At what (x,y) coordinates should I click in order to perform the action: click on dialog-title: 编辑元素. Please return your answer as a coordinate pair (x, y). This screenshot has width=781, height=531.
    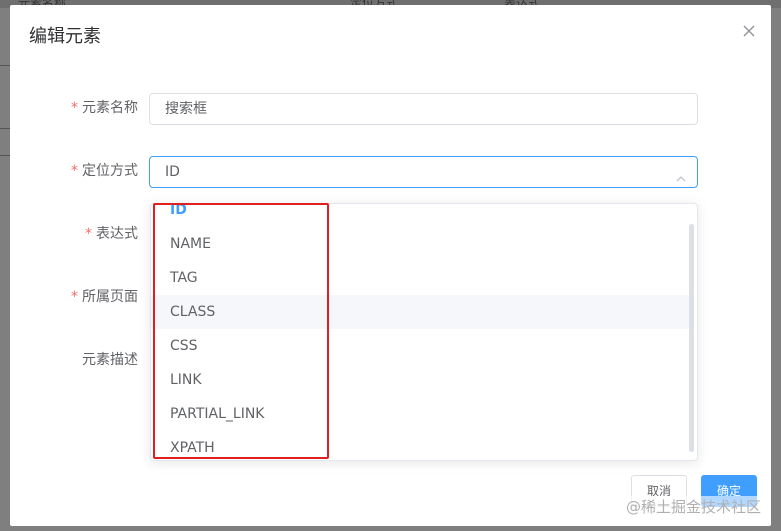
    Looking at the image, I should click on (65, 36).